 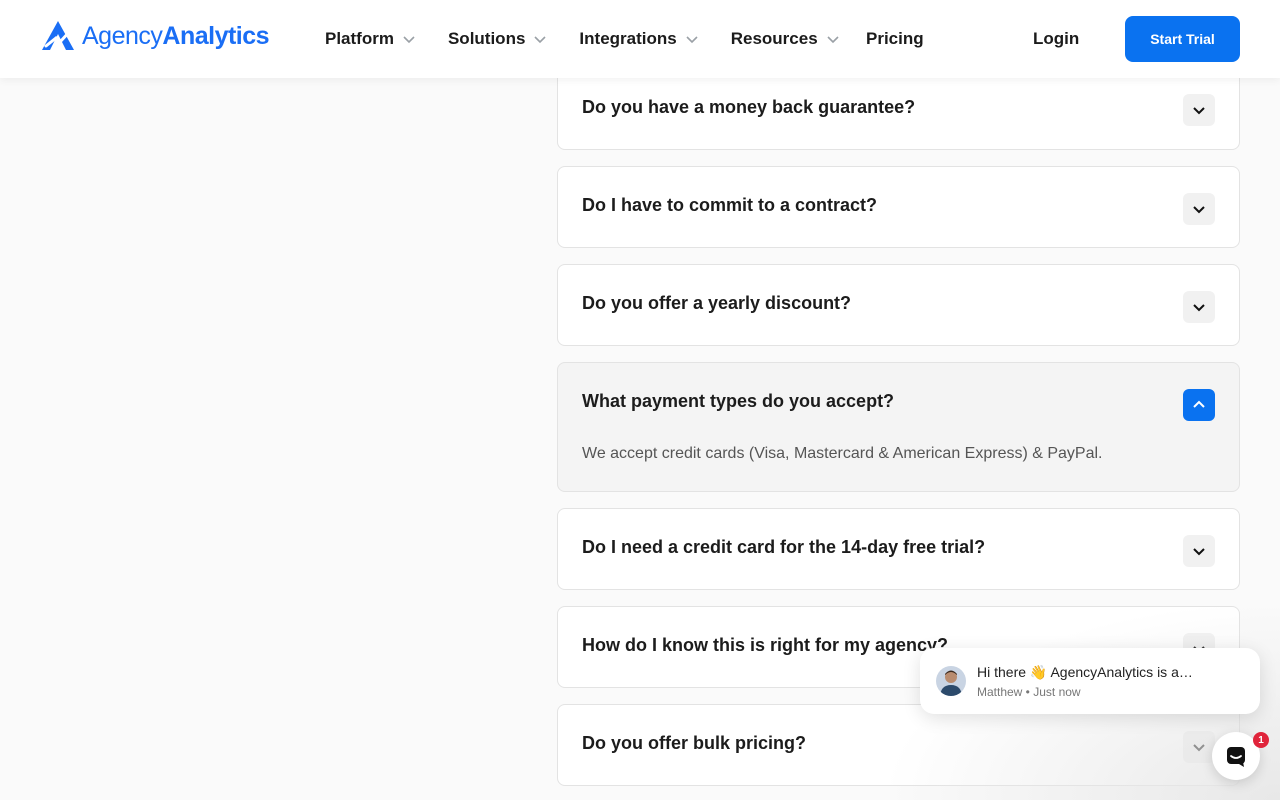 I want to click on logo: AgencyAnalytics, so click(x=155, y=36).